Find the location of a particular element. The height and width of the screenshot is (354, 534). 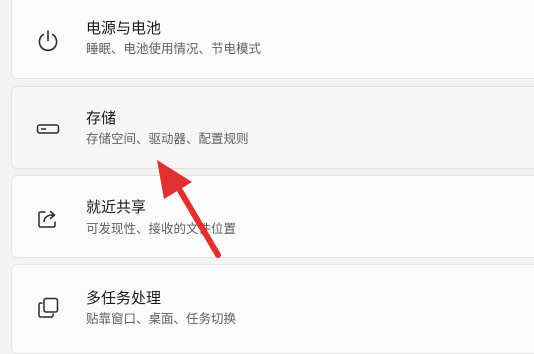

power-icon is located at coordinates (48, 41).